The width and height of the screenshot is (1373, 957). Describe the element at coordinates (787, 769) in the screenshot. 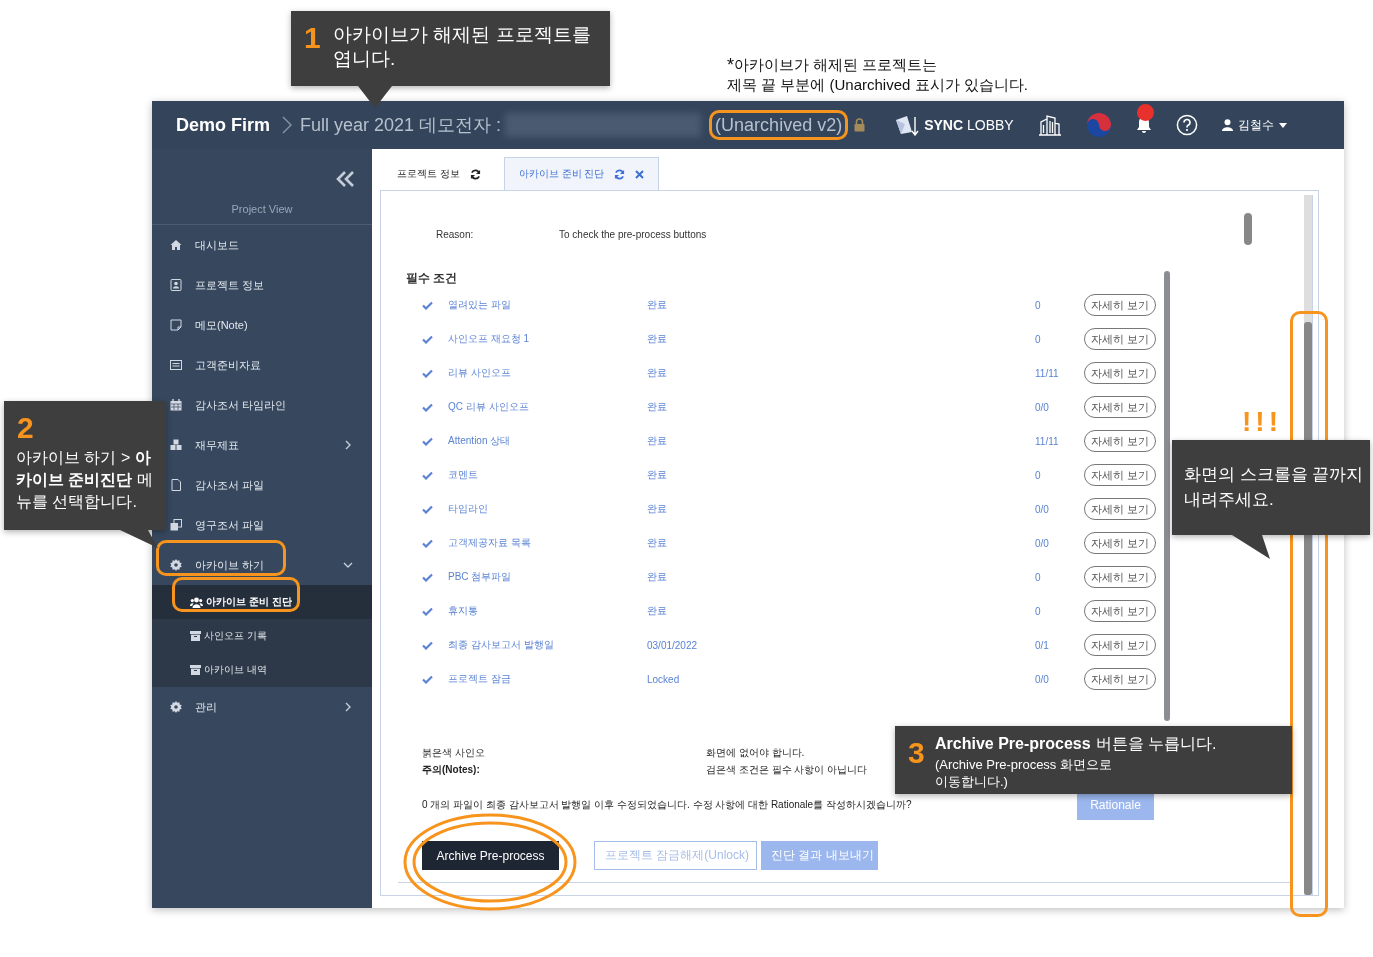

I see `note-text: 검은색 조건은 필수 사항이 아닙니다` at that location.